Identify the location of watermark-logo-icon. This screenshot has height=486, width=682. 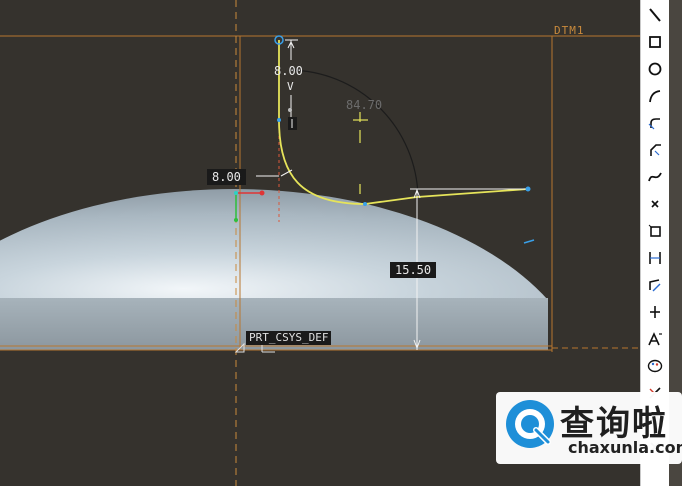
(530, 424).